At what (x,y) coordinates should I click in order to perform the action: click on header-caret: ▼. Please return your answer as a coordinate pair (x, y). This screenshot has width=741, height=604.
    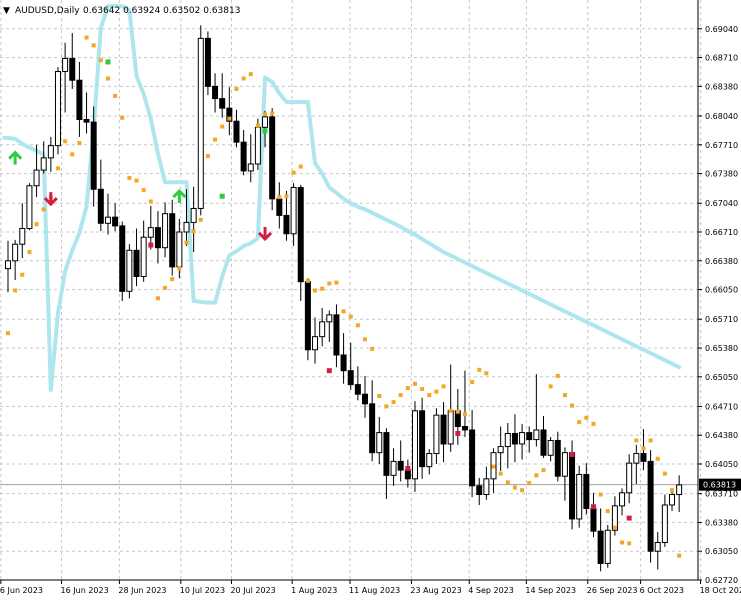
    Looking at the image, I should click on (6, 11).